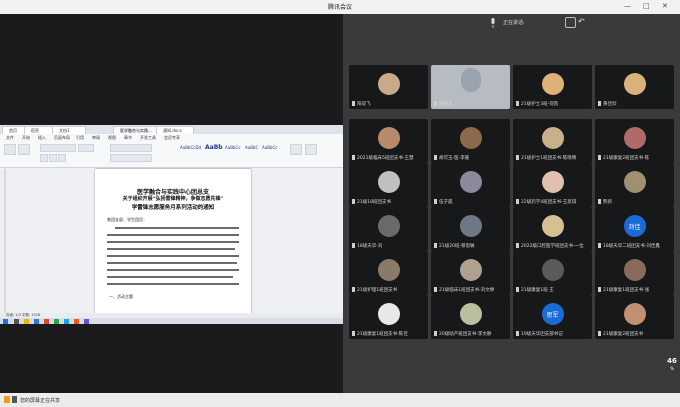 This screenshot has width=680, height=407. Describe the element at coordinates (540, 104) in the screenshot. I see `participant-name-label: 21级护士3班-何凯` at that location.